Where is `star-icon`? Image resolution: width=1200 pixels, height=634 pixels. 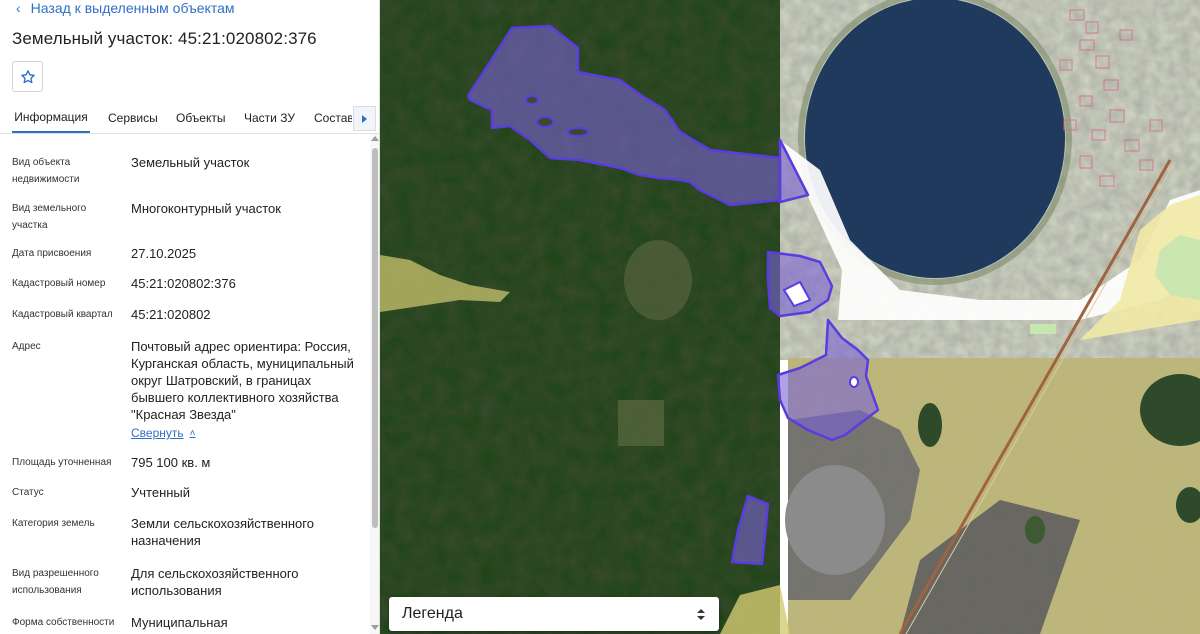
star-icon is located at coordinates (27, 76).